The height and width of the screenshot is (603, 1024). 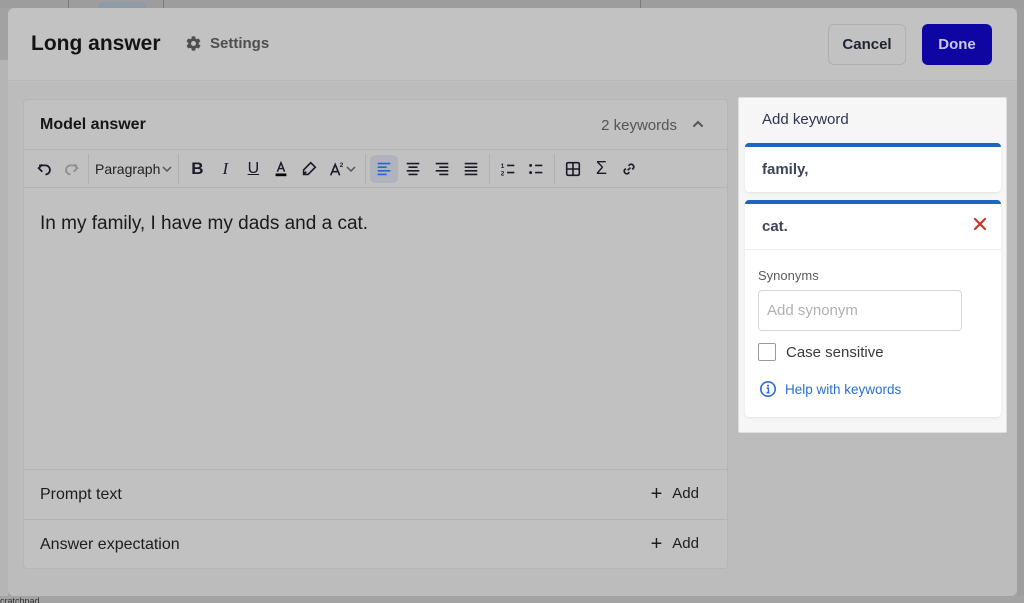 What do you see at coordinates (193, 43) in the screenshot?
I see `gear-icon` at bounding box center [193, 43].